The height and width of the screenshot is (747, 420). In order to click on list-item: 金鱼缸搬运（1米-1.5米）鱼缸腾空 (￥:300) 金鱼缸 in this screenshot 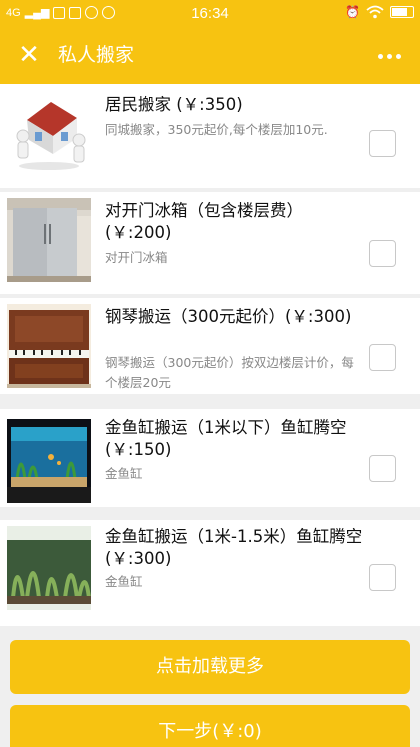, I will do `click(210, 573)`.